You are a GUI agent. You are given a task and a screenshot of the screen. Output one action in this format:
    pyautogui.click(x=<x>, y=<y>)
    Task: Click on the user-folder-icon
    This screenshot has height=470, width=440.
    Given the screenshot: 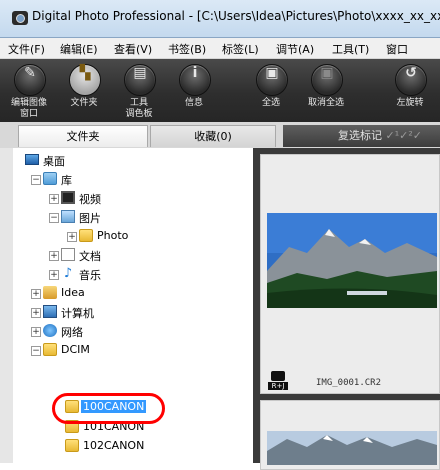 What is the action you would take?
    pyautogui.click(x=50, y=292)
    